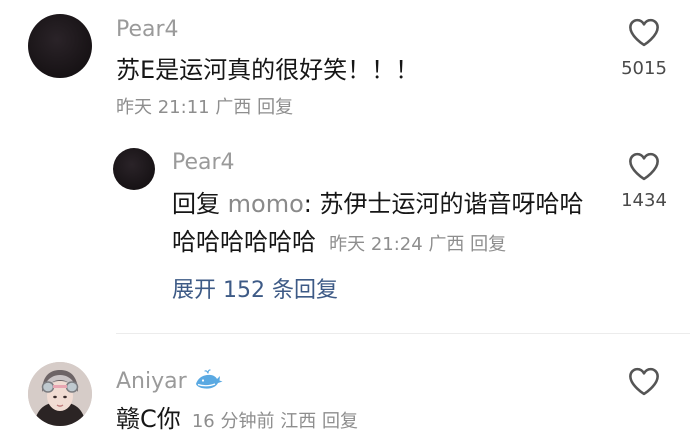  I want to click on avatar-portrait-icon, so click(60, 394).